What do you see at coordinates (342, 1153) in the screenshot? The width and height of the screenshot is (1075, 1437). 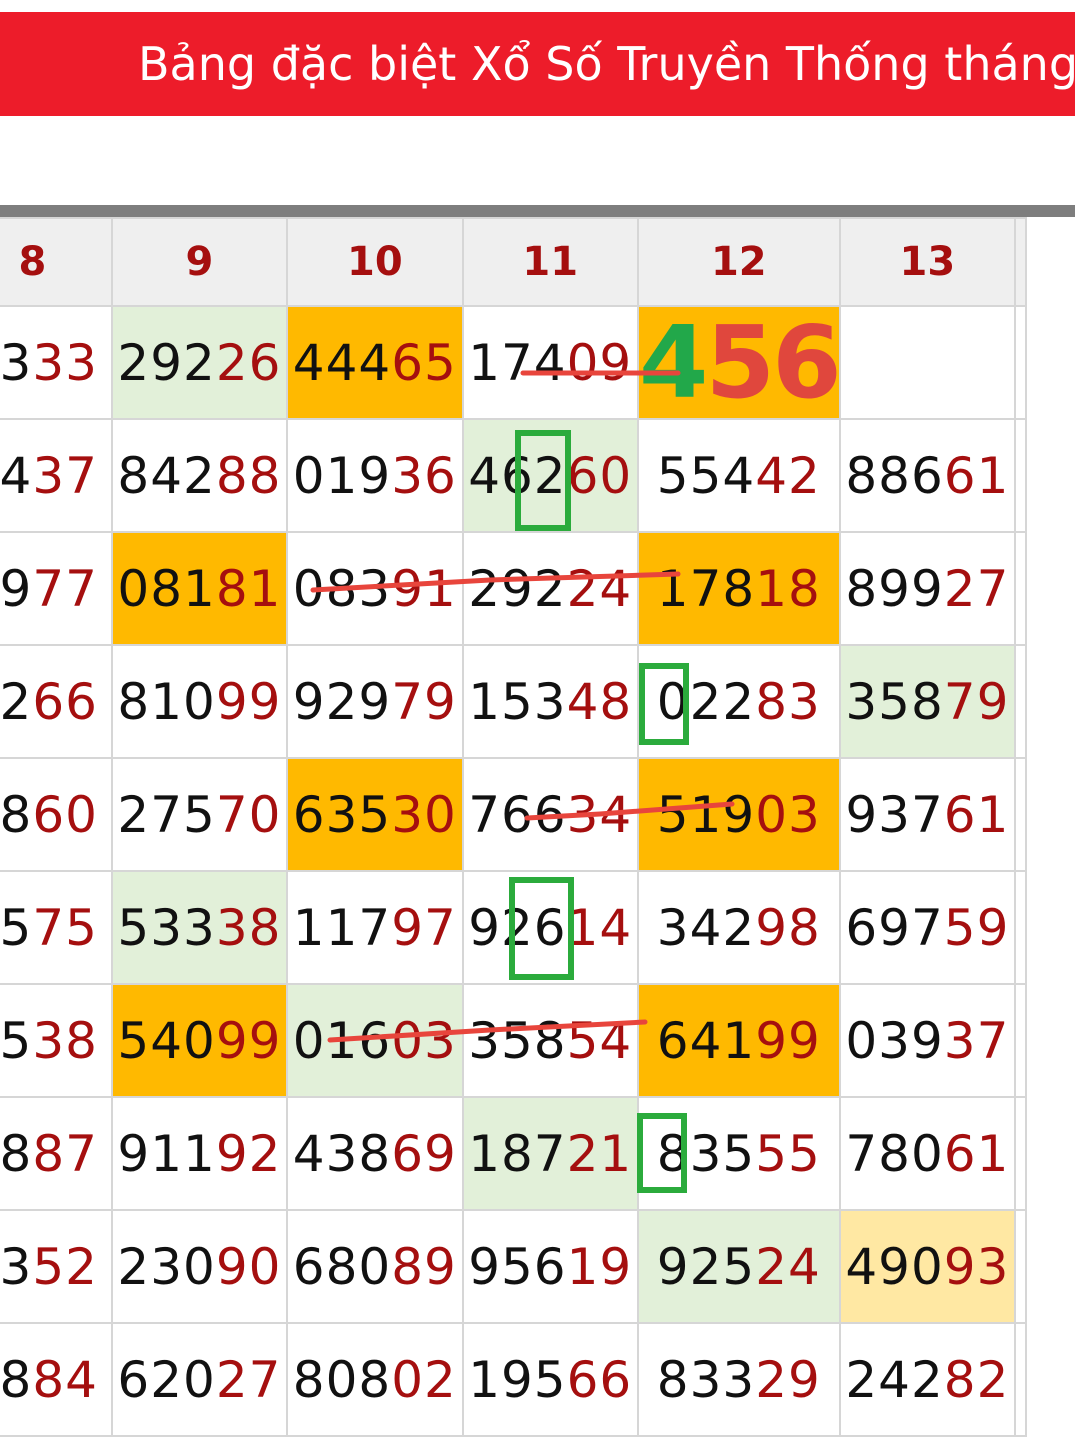 I see `number-head: 438` at bounding box center [342, 1153].